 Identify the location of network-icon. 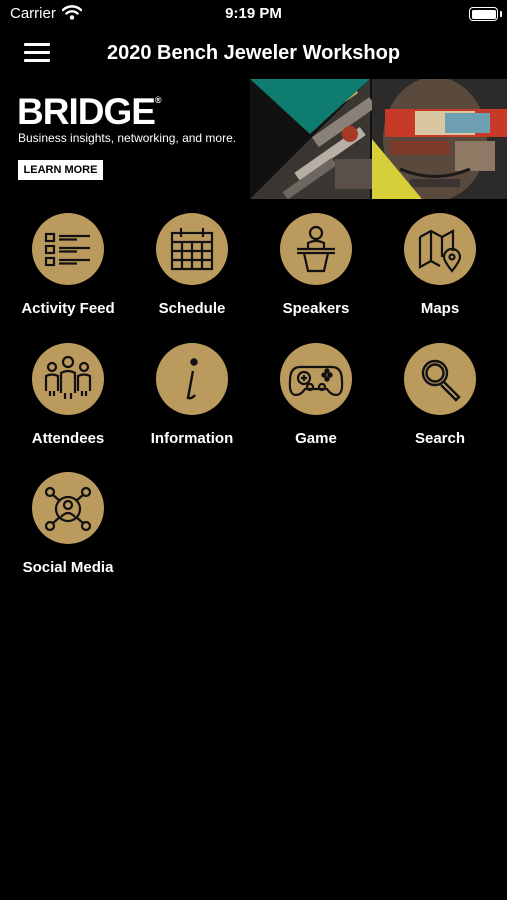
(68, 508).